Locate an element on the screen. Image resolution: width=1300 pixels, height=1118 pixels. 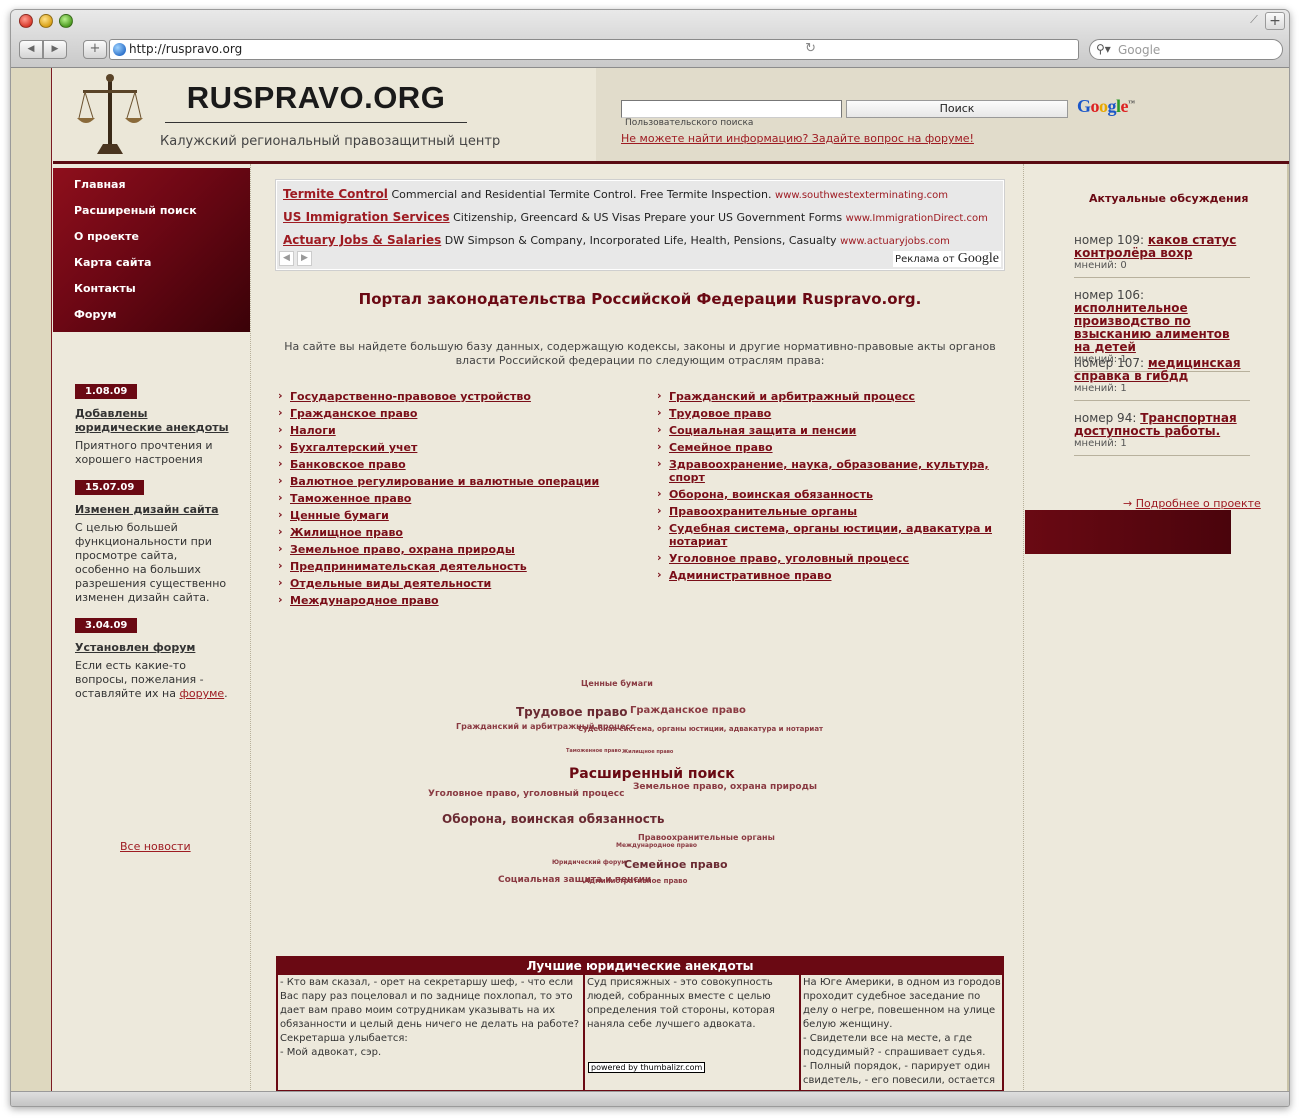
ad-url: www.southwestexterminating.com is located at coordinates (861, 195).